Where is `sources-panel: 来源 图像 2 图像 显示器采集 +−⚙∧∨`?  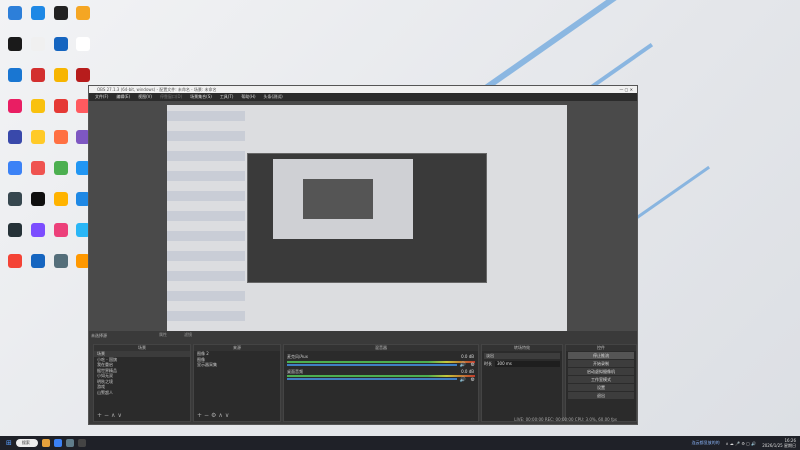
sources-panel: 来源 图像 2 图像 显示器采集 +−⚙∧∨ is located at coordinates (237, 383).